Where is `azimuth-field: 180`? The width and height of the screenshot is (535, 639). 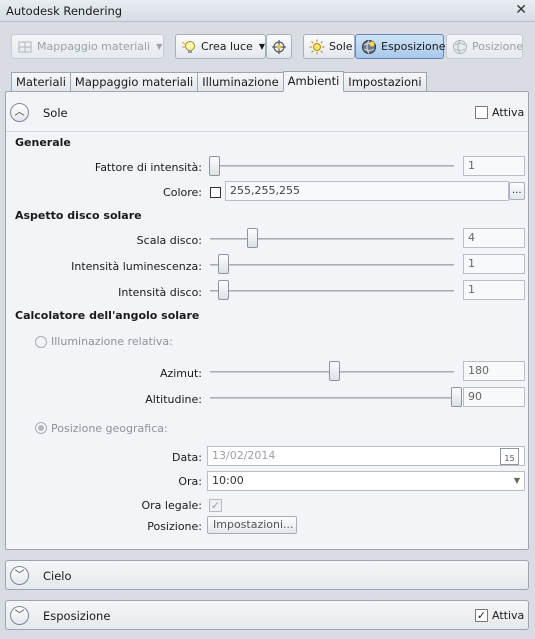
azimuth-field: 180 is located at coordinates (494, 371).